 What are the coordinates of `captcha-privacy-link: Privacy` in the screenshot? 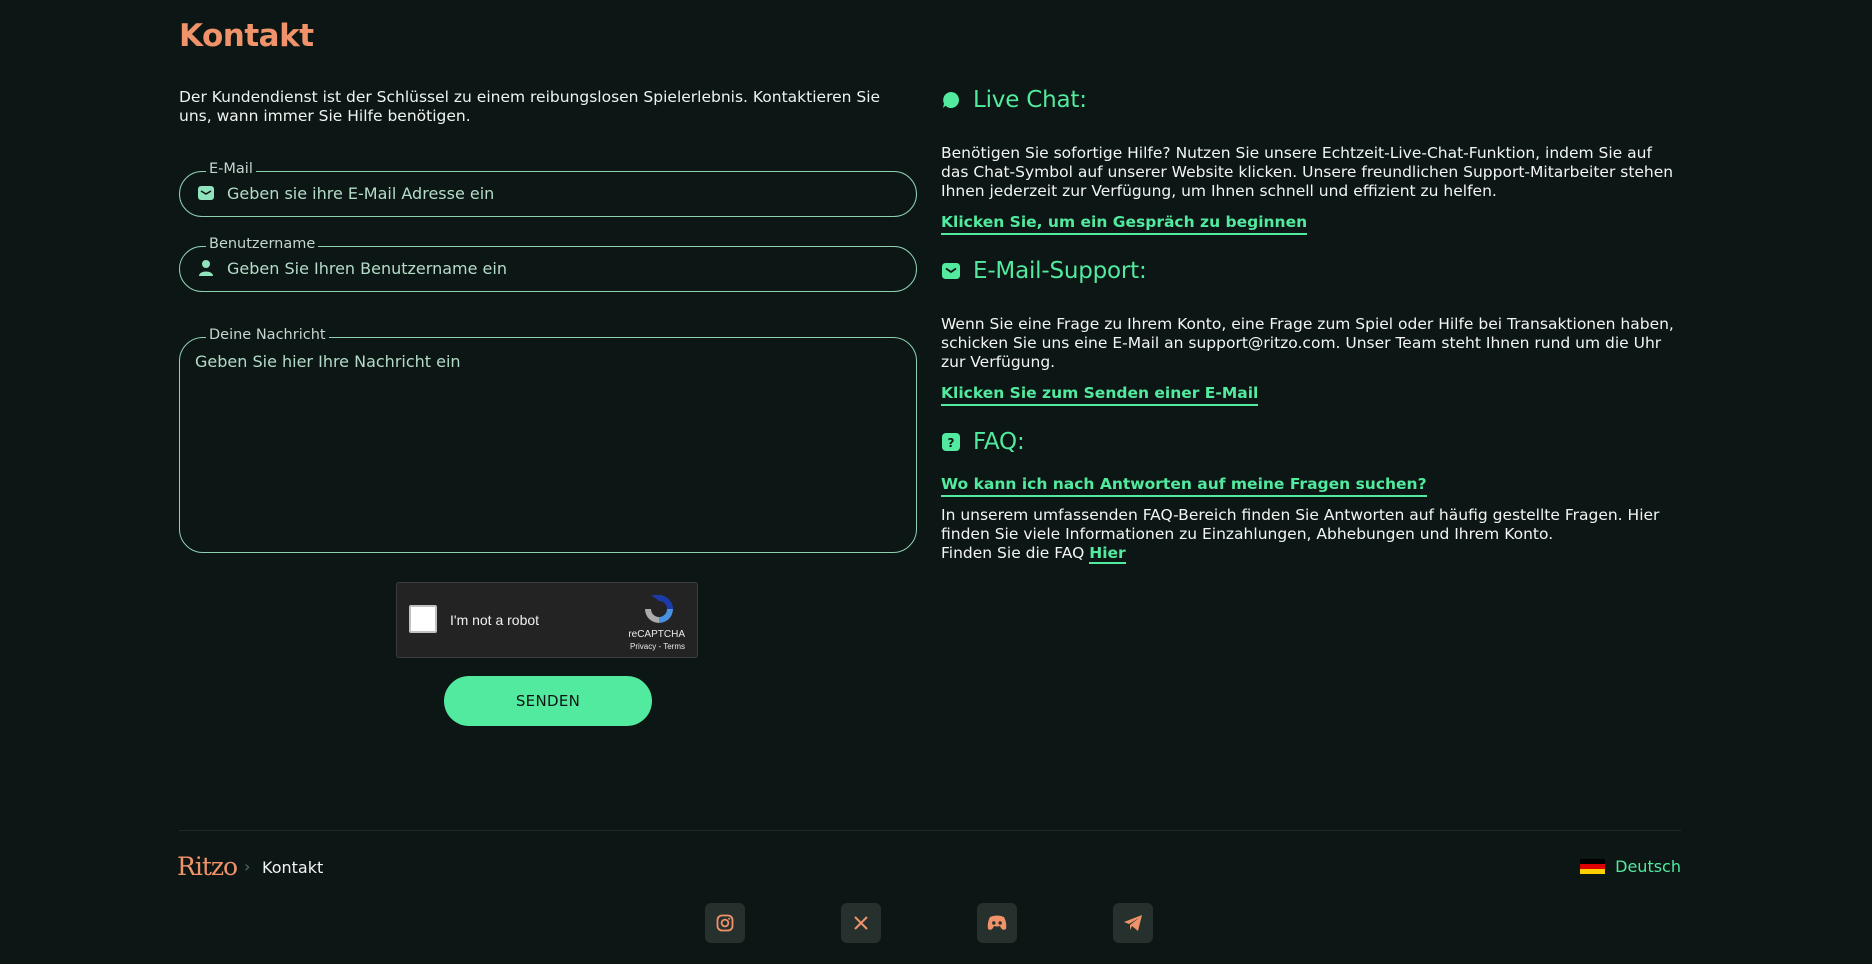 It's located at (643, 646).